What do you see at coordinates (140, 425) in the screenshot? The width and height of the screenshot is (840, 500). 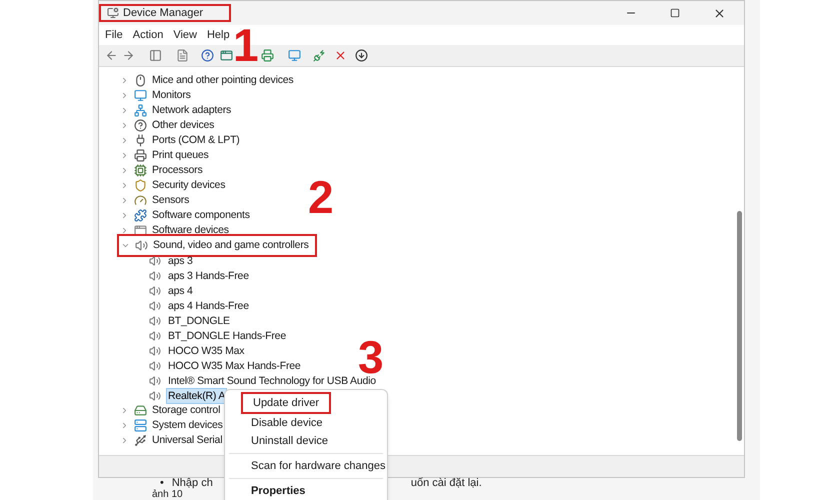 I see `server-icon` at bounding box center [140, 425].